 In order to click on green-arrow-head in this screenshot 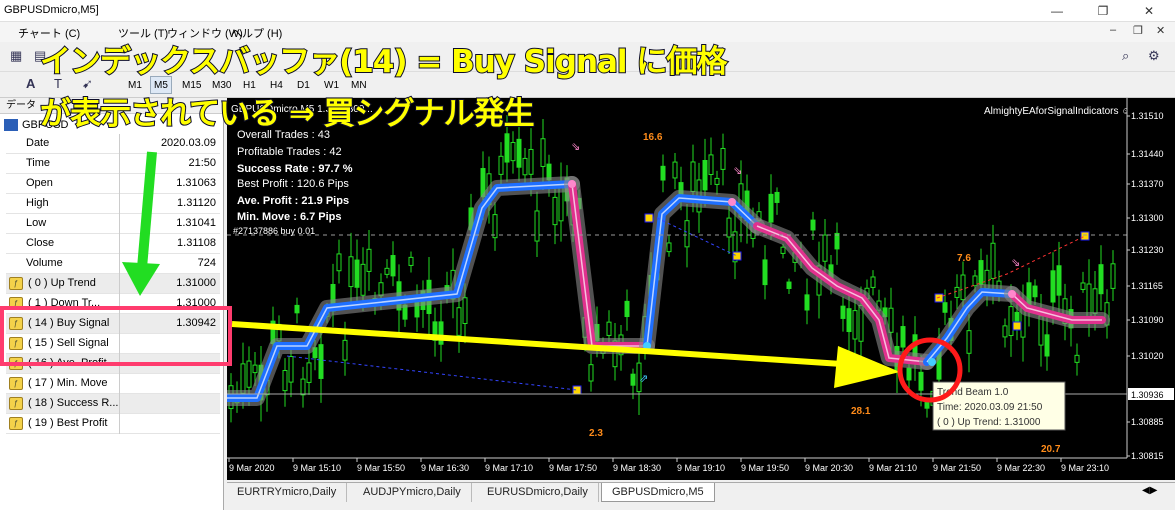, I will do `click(141, 279)`.